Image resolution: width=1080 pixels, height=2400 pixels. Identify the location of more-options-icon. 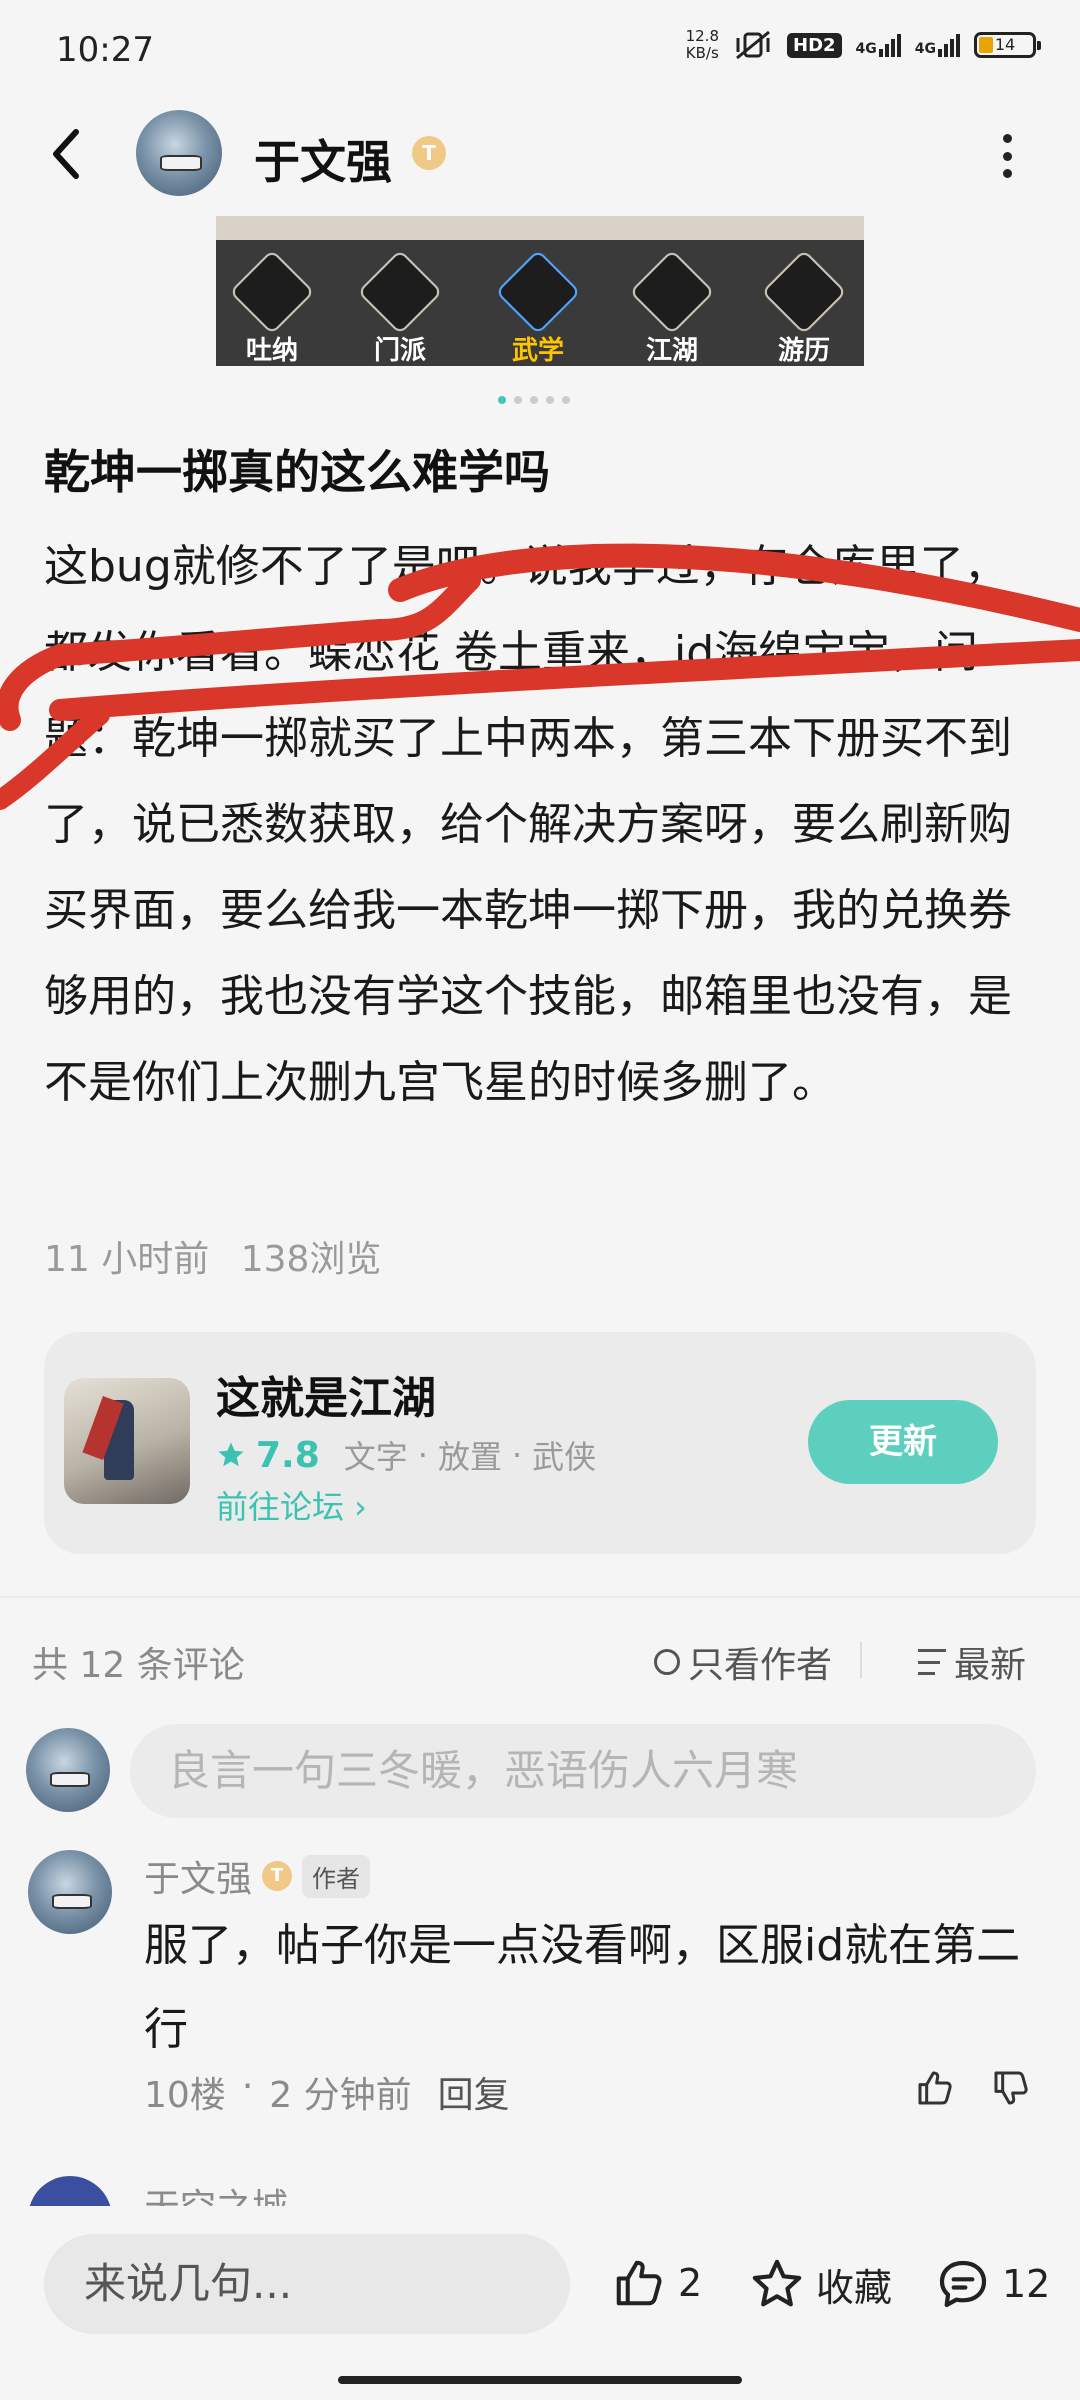
(1007, 156).